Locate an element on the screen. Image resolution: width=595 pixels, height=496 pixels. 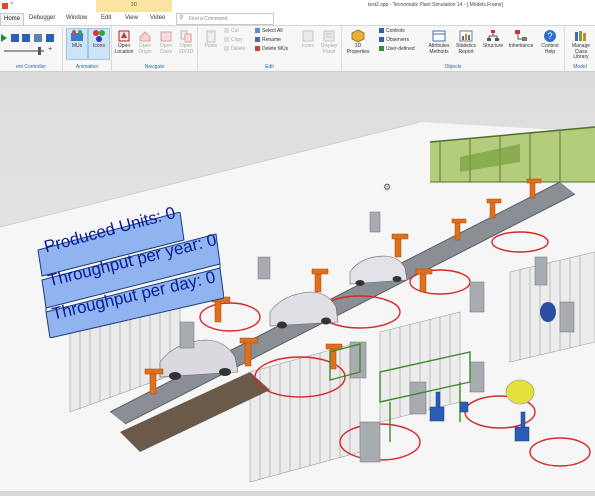
speed-slider is located at coordinates (24, 51).